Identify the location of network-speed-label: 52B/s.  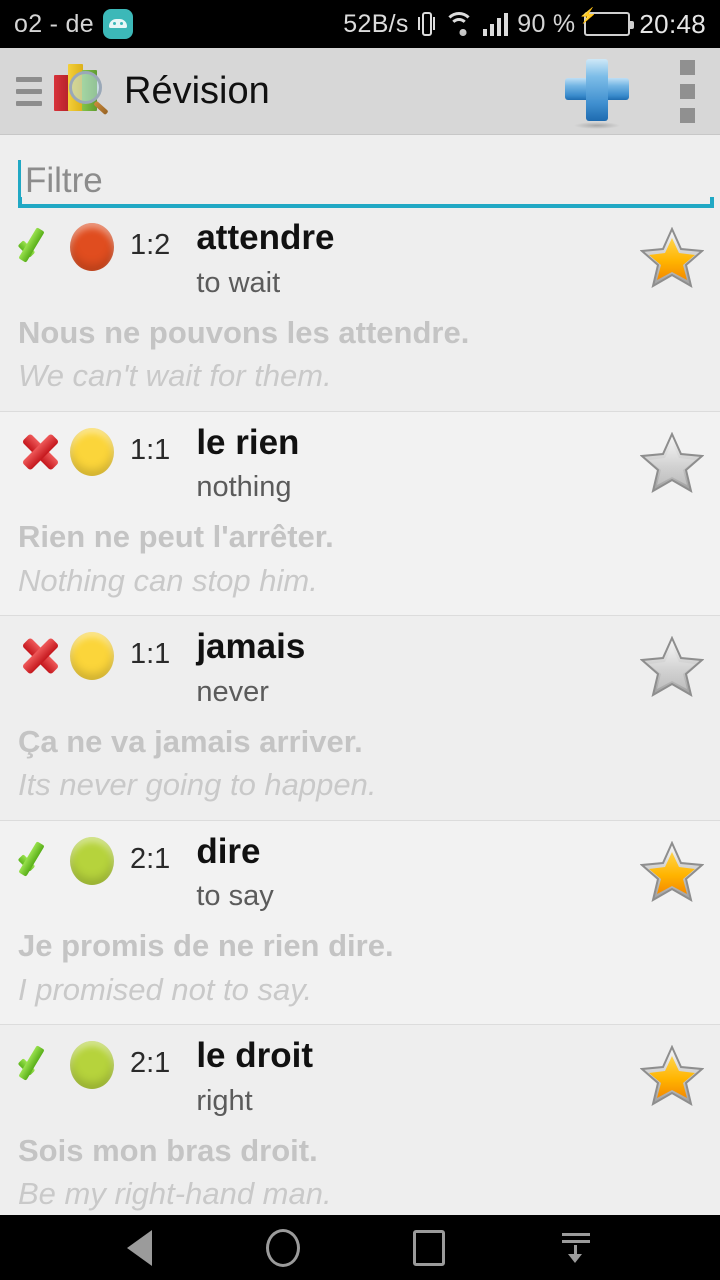
(376, 23).